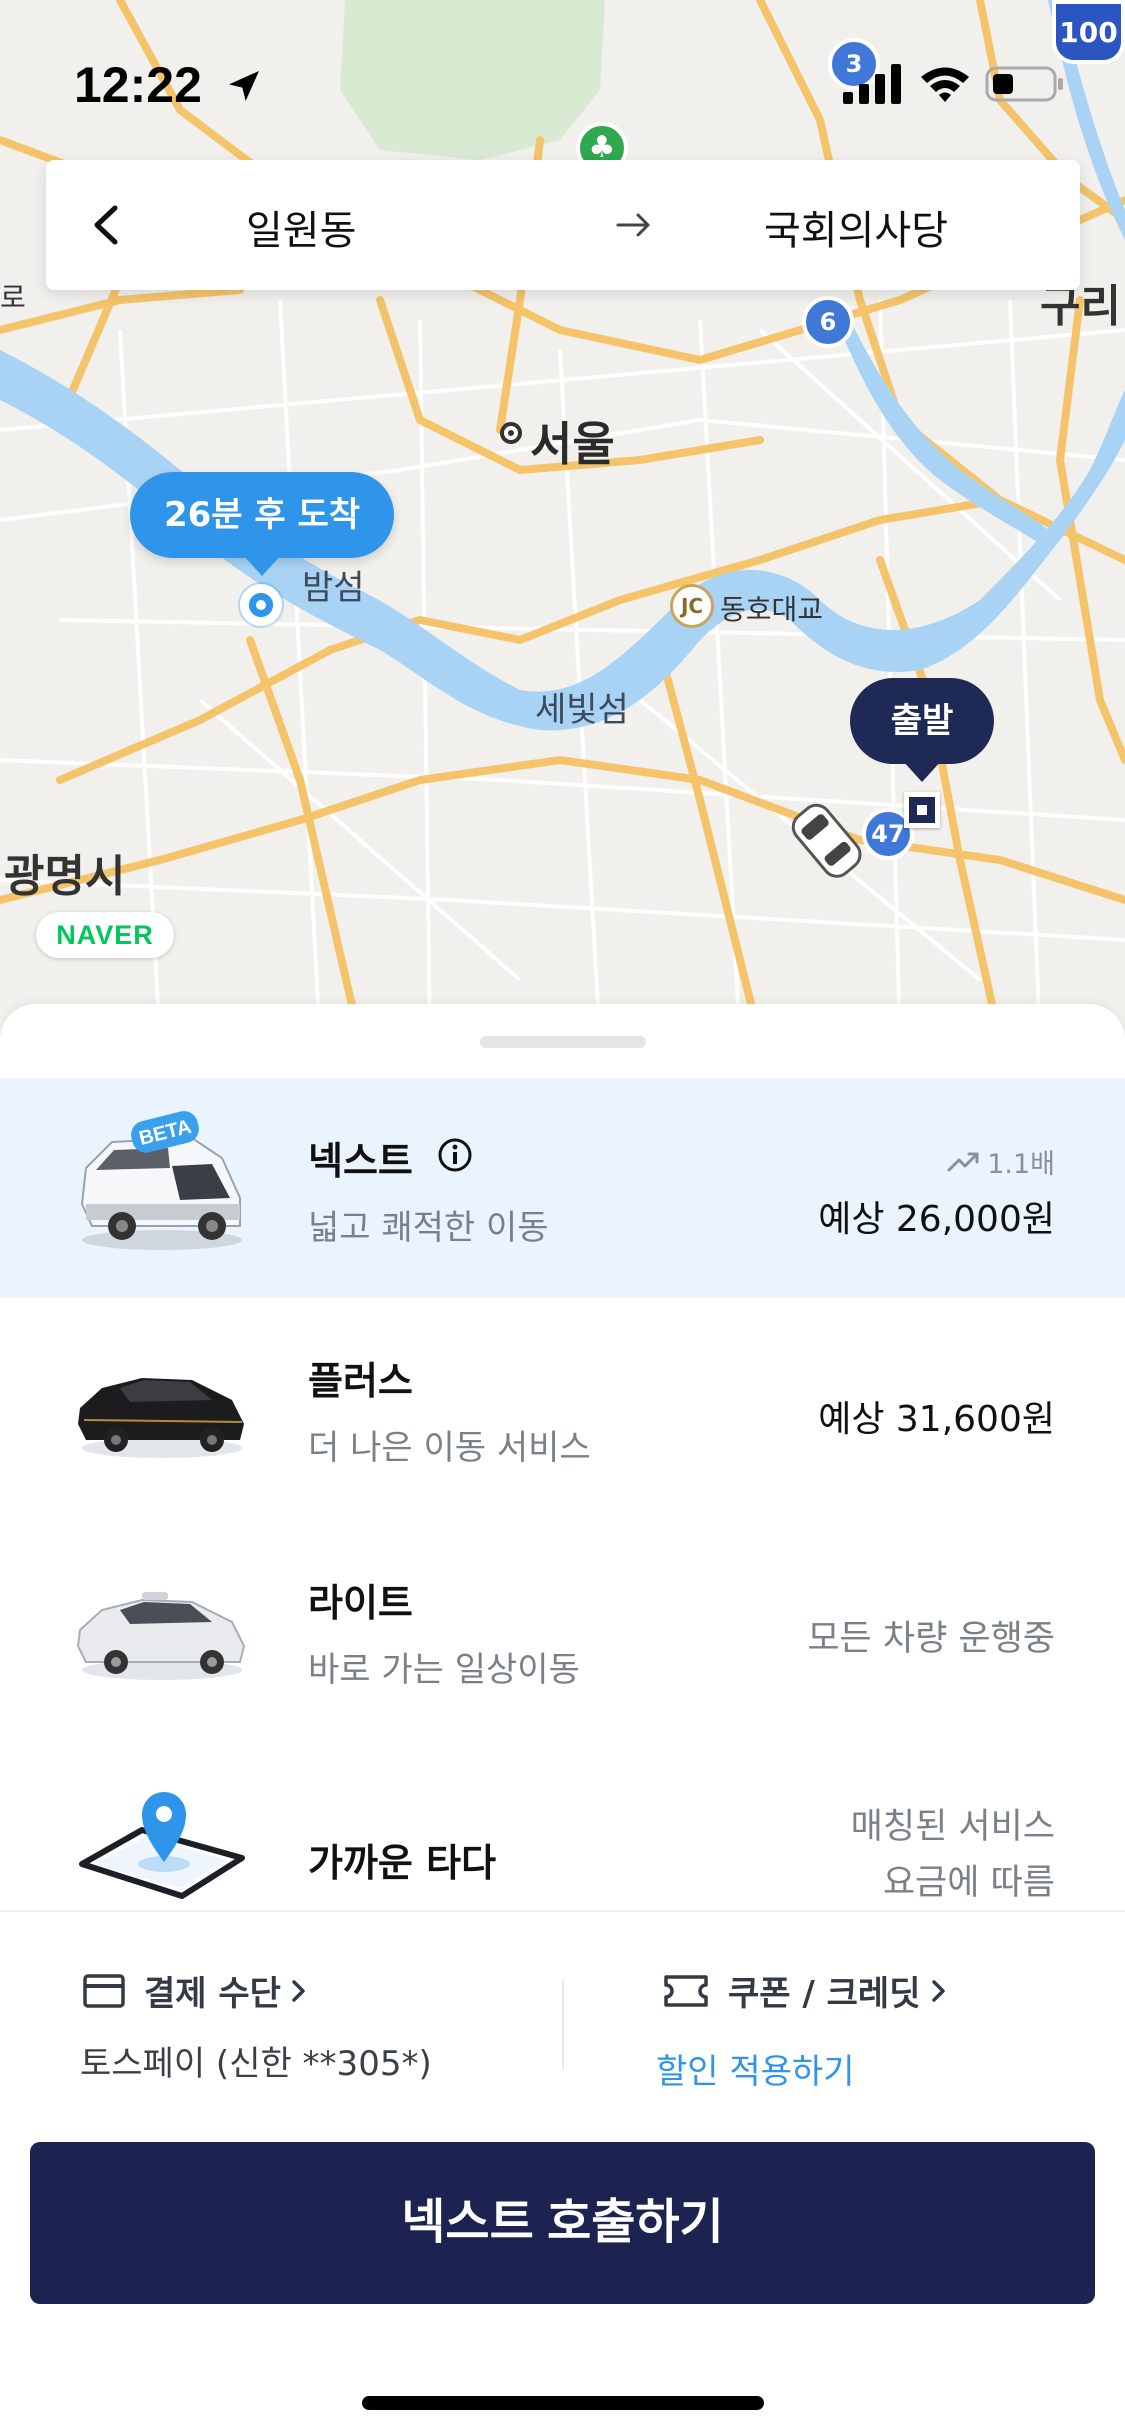  Describe the element at coordinates (104, 1990) in the screenshot. I see `card-icon` at that location.